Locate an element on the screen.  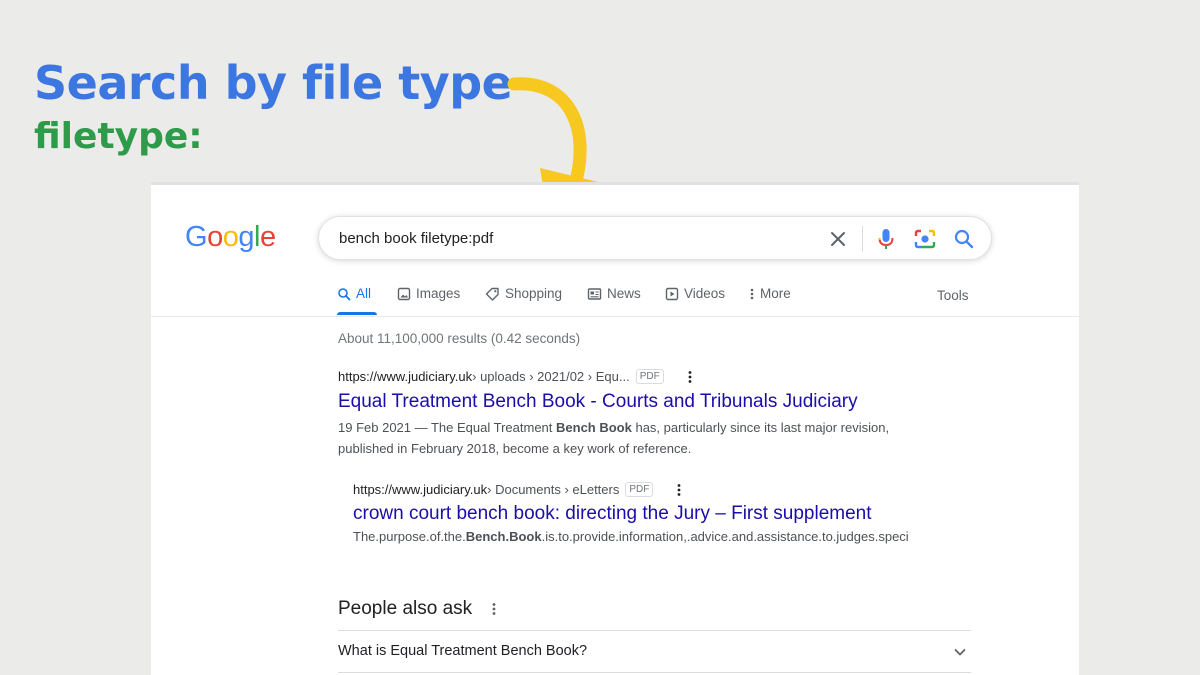
active-tab-indicator is located at coordinates (357, 313).